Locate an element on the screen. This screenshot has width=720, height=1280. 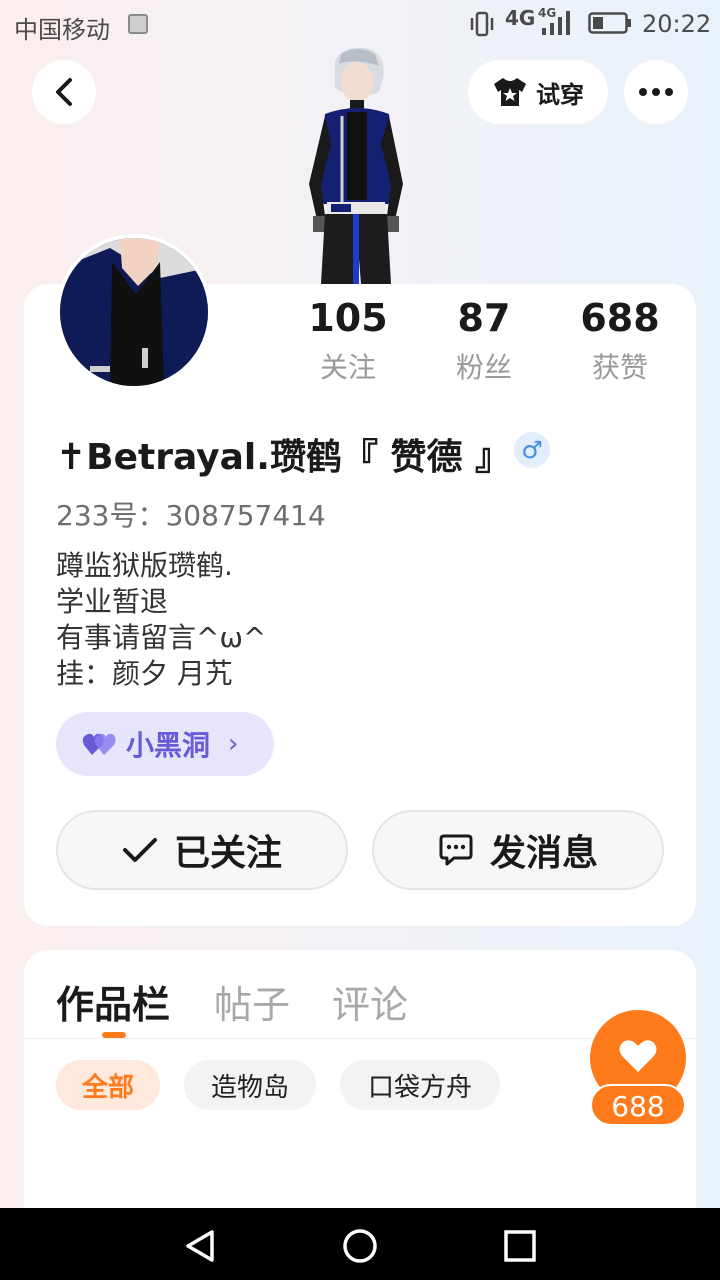
nav-back-icon is located at coordinates (200, 1246).